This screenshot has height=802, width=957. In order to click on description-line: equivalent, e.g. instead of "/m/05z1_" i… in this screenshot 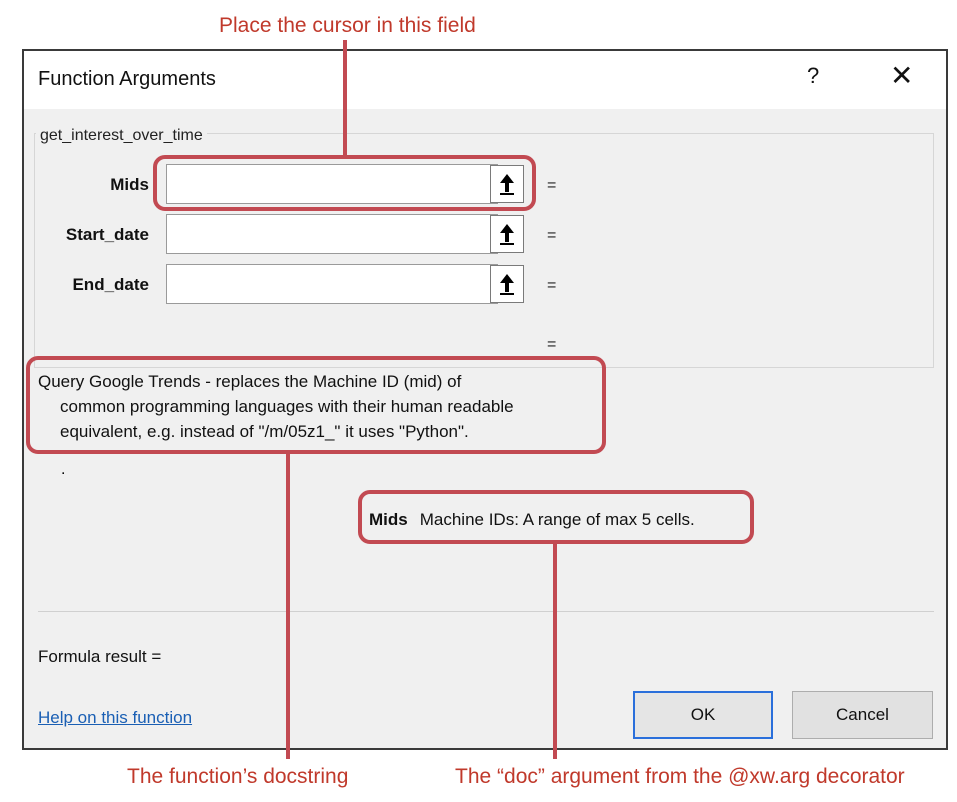, I will do `click(264, 431)`.